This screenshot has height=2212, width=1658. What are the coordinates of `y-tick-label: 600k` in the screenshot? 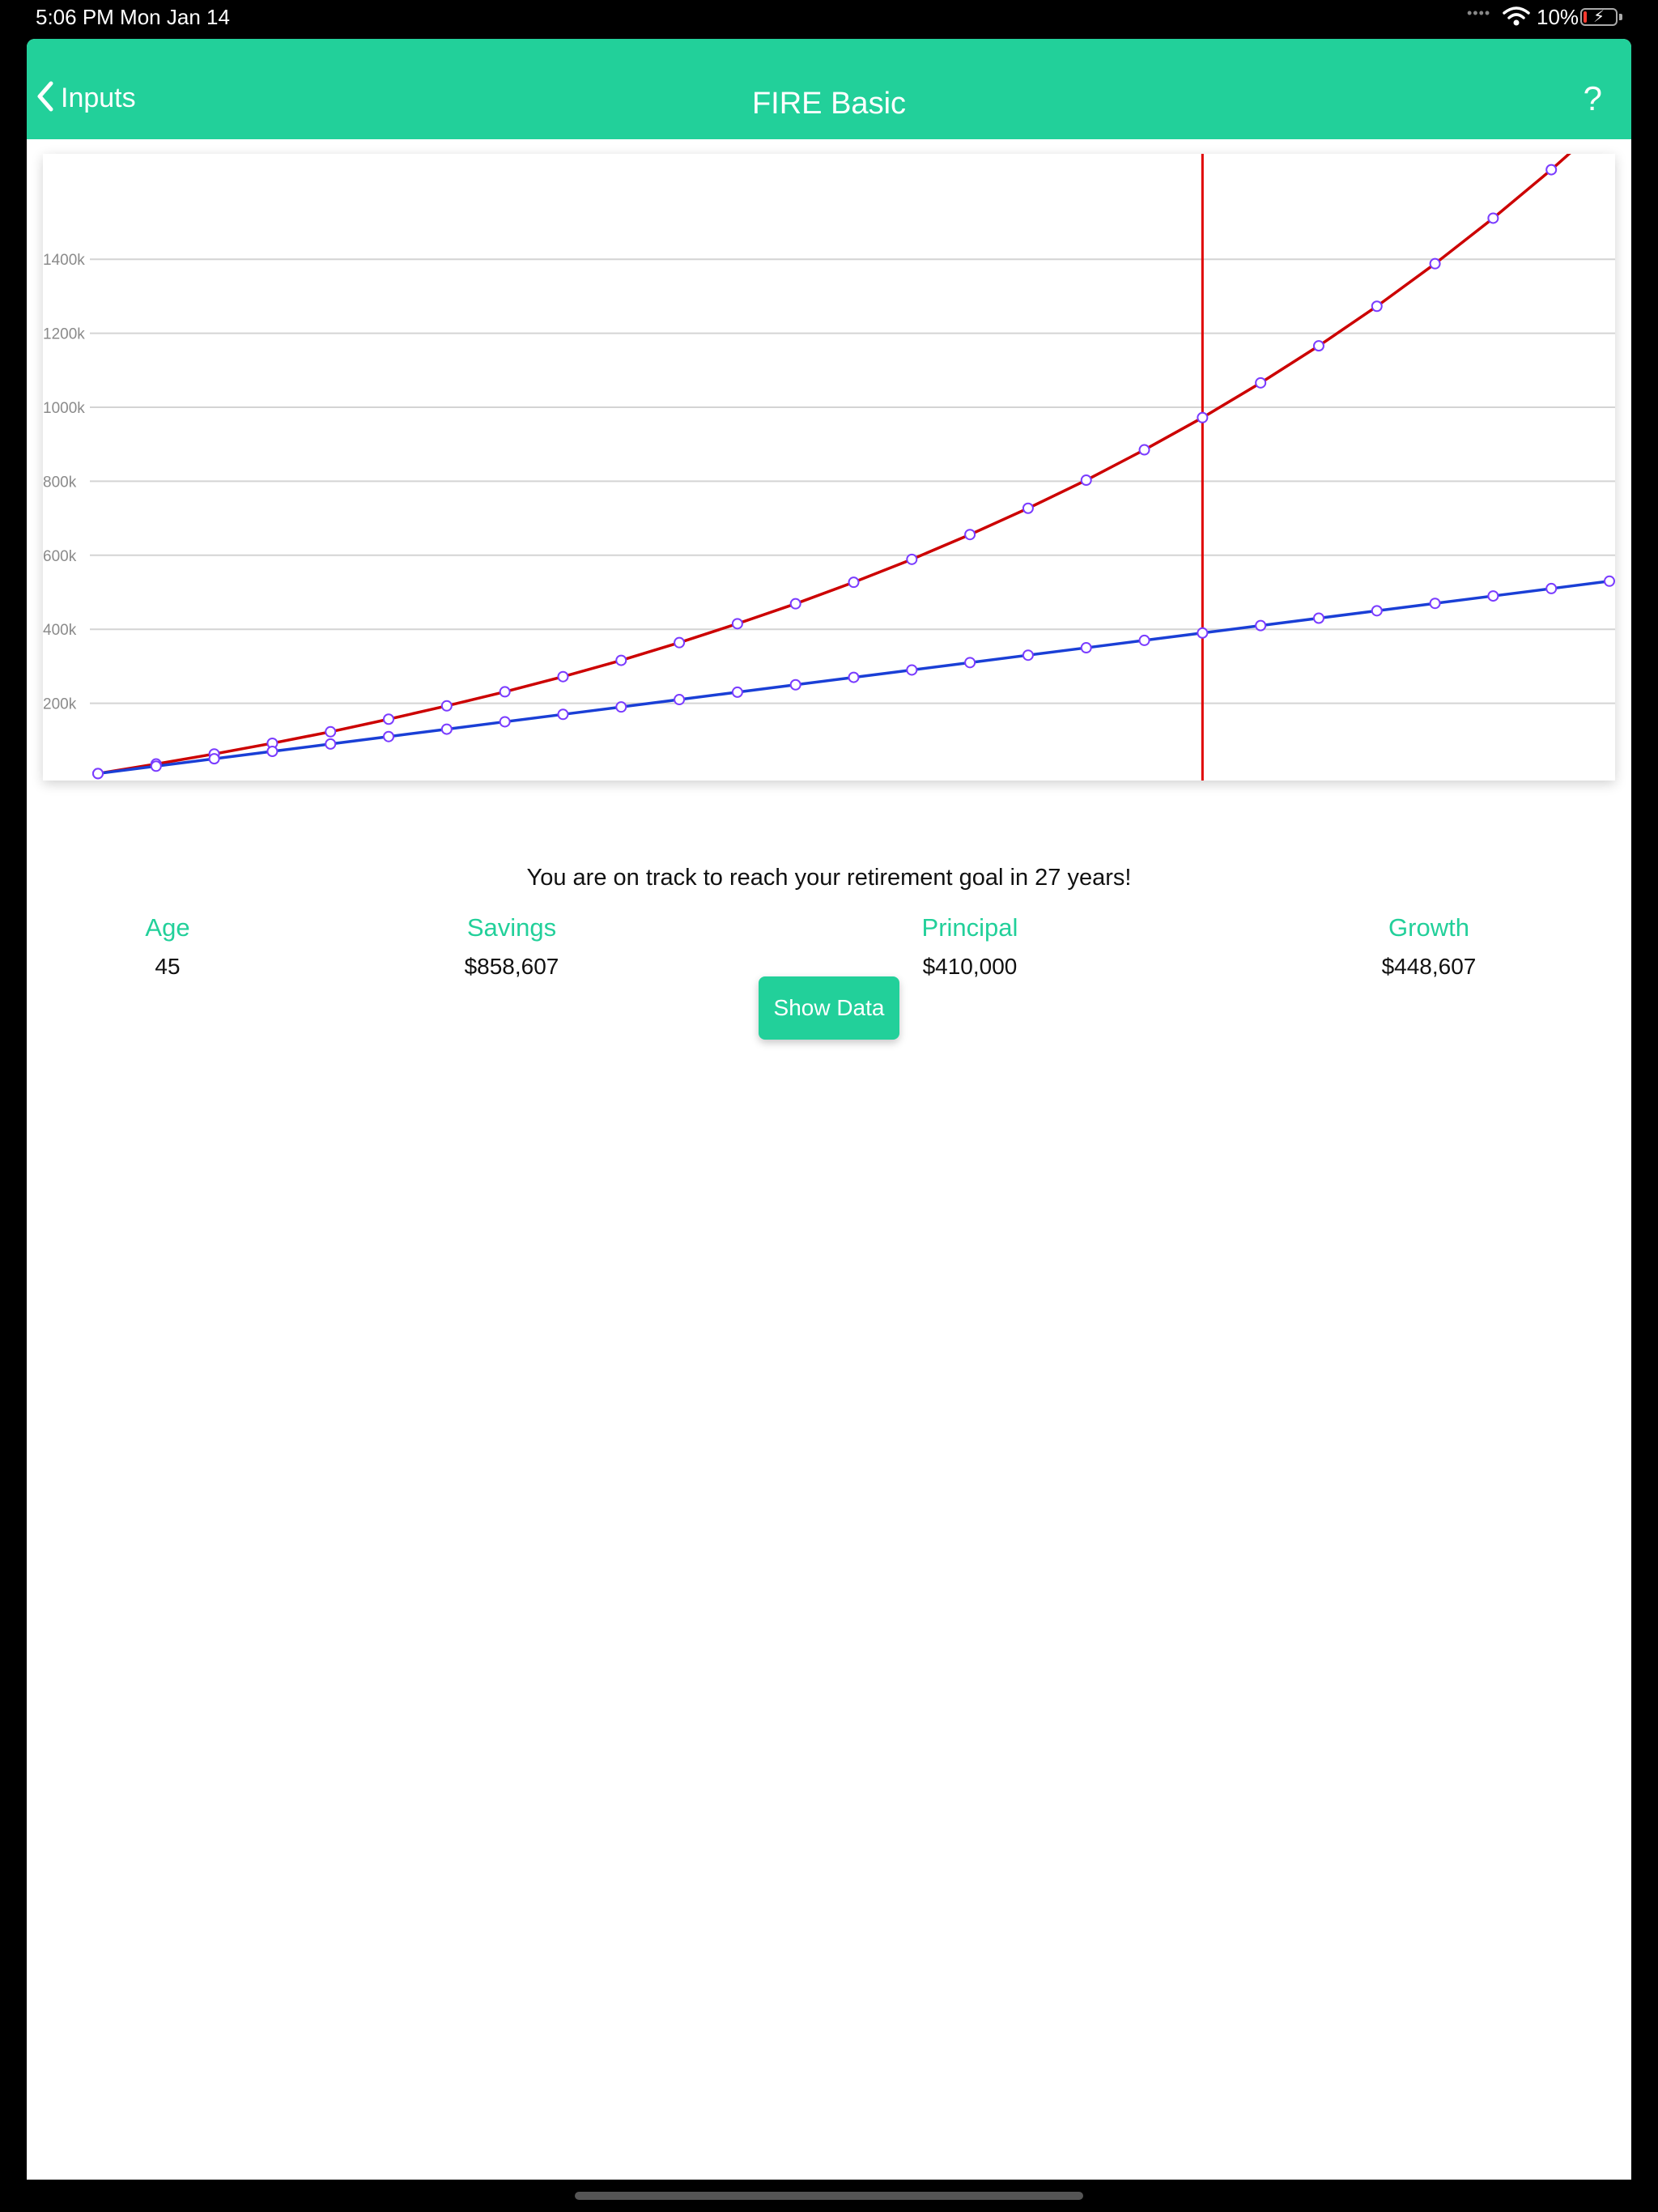 It's located at (60, 556).